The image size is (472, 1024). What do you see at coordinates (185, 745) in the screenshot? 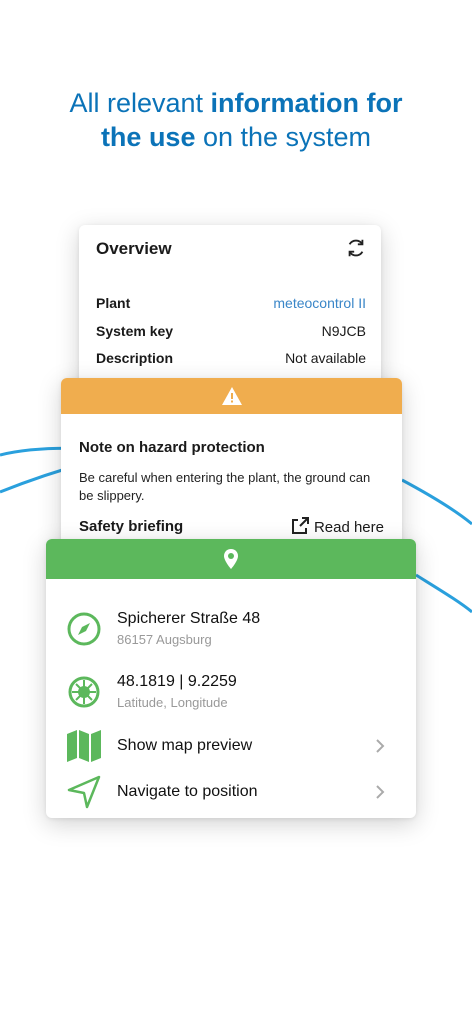
I see `show-map-preview-label: Show map preview` at bounding box center [185, 745].